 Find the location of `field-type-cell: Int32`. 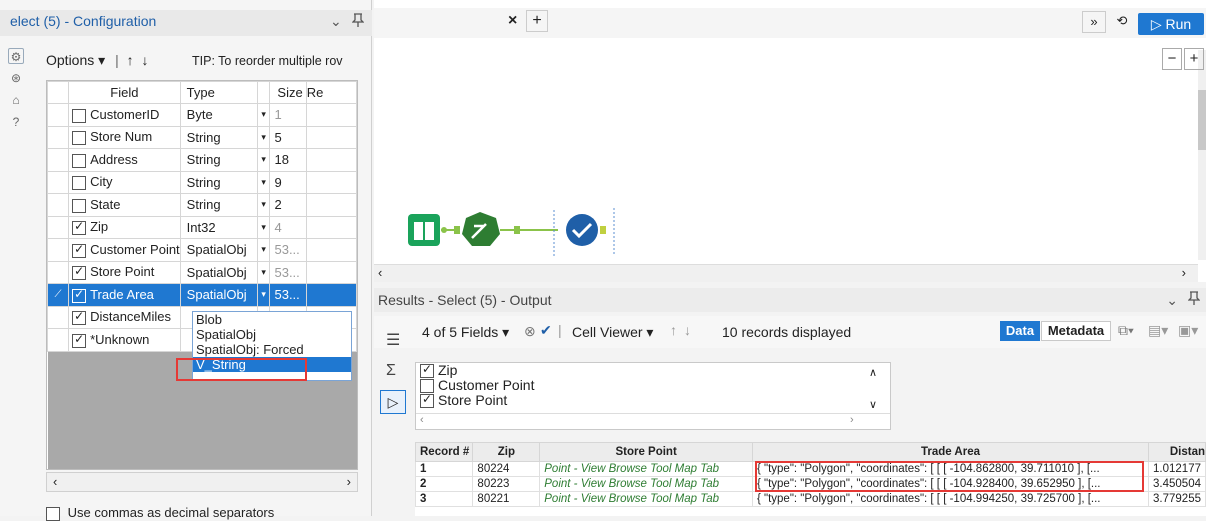

field-type-cell: Int32 is located at coordinates (218, 227).